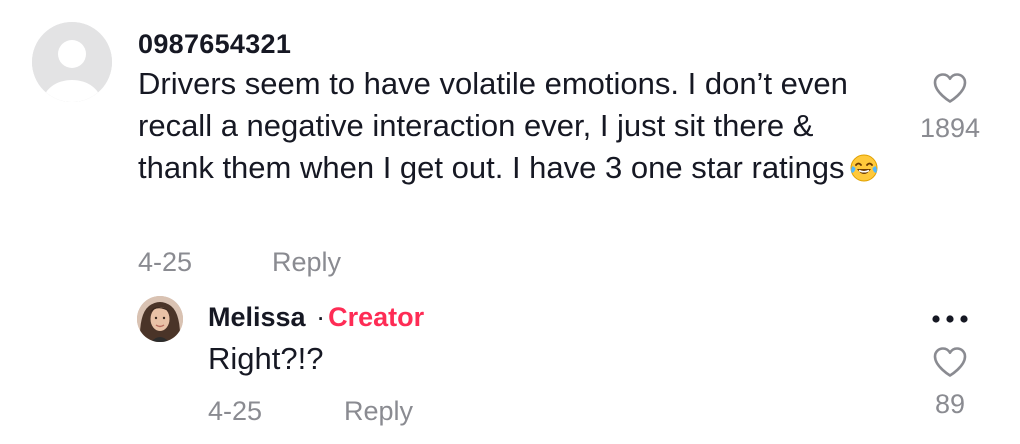 Image resolution: width=1020 pixels, height=444 pixels. Describe the element at coordinates (214, 44) in the screenshot. I see `comment-username: 0987654321` at that location.